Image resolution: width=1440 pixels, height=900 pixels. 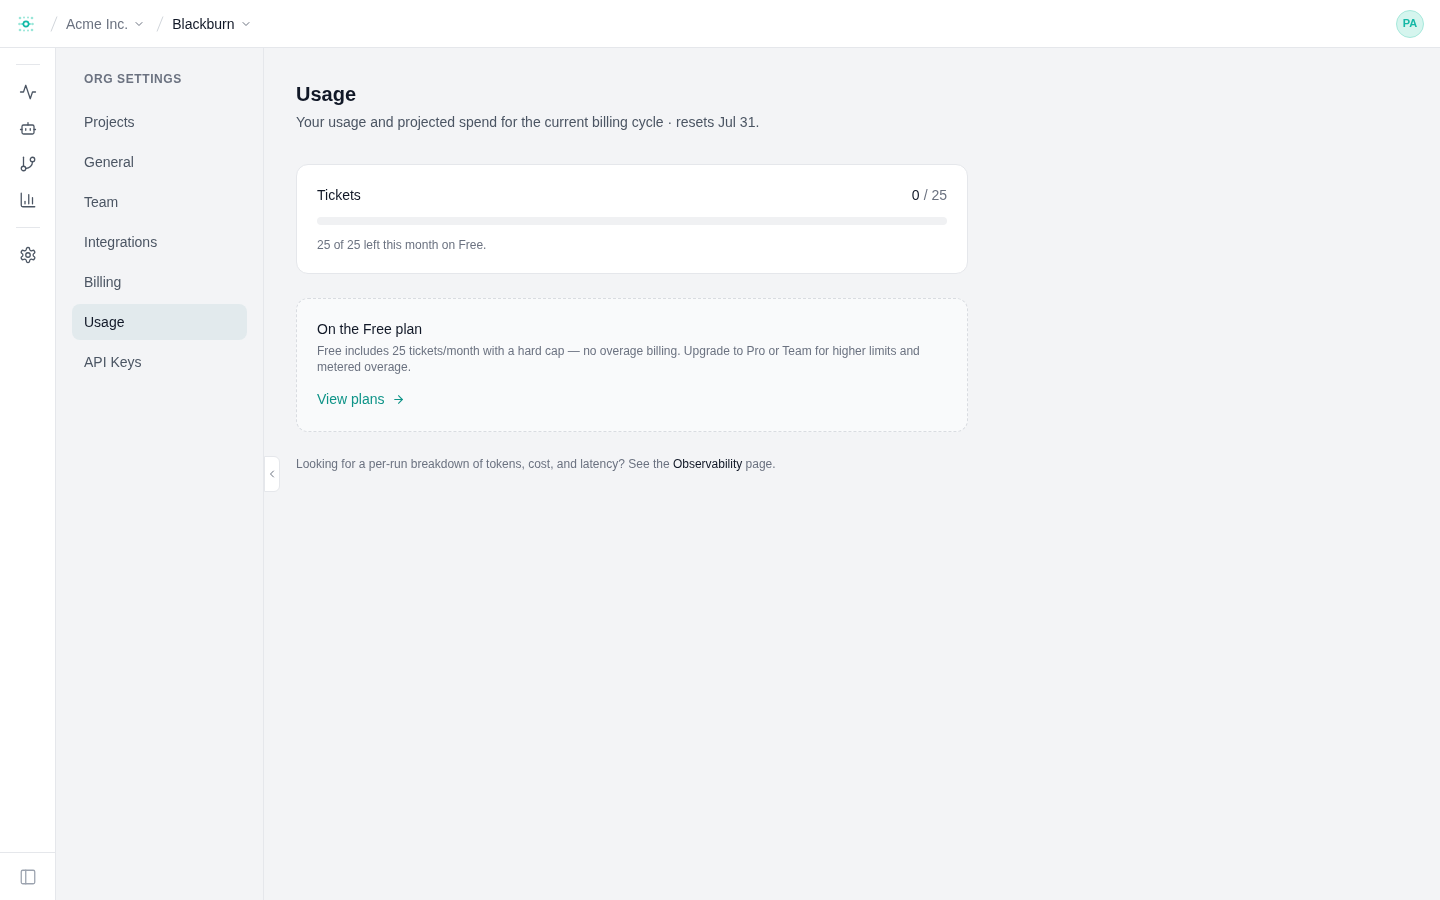 I want to click on sidebar-item: General, so click(x=159, y=162).